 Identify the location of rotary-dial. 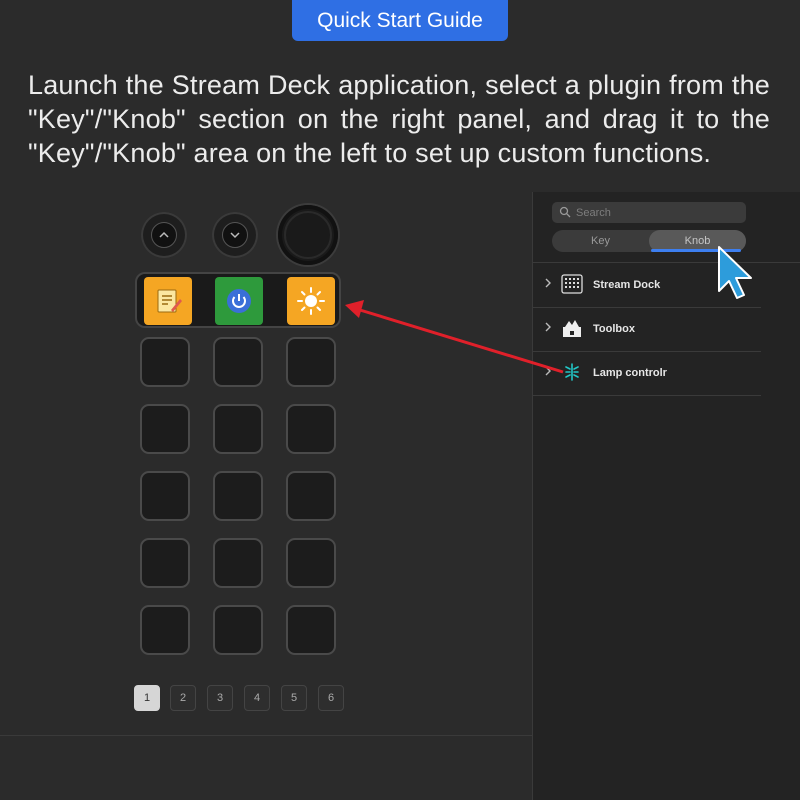
(308, 235).